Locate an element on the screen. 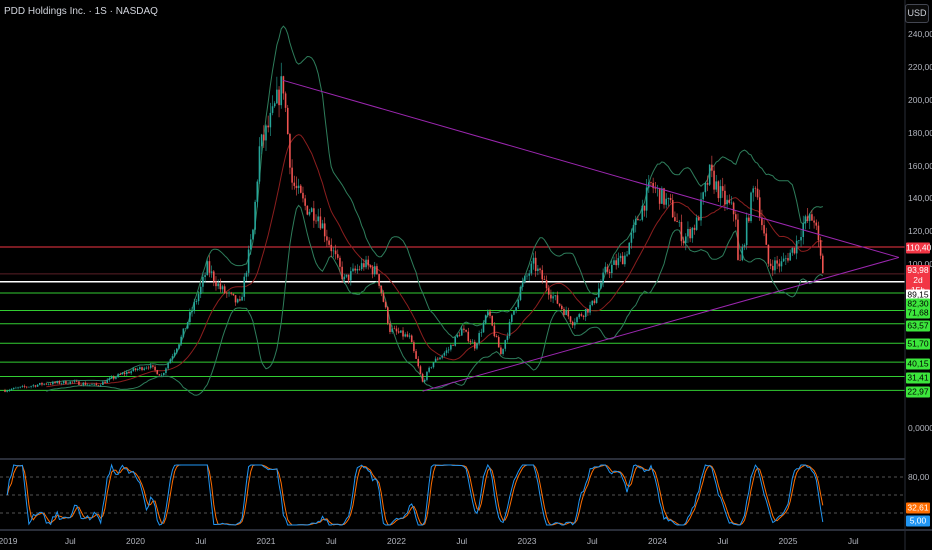 The image size is (932, 550). price-level-label: 22,97 is located at coordinates (918, 392).